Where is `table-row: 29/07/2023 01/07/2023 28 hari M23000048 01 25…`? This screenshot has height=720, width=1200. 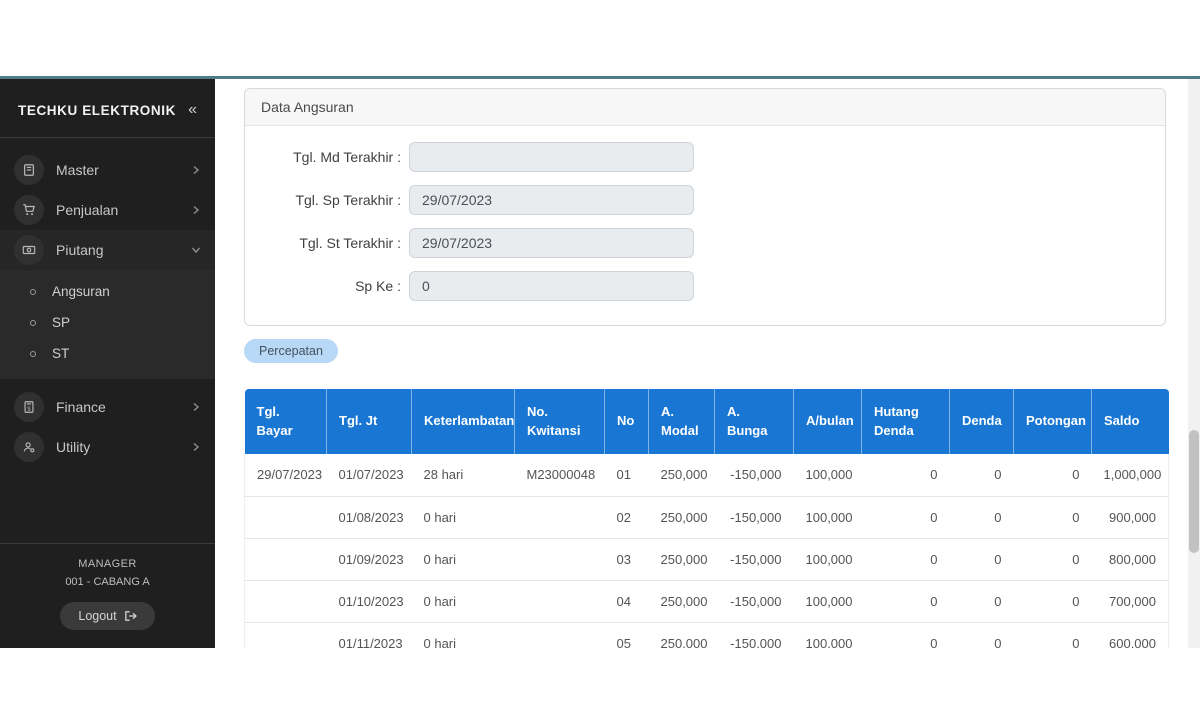 table-row: 29/07/2023 01/07/2023 28 hari M23000048 01 25… is located at coordinates (706, 475).